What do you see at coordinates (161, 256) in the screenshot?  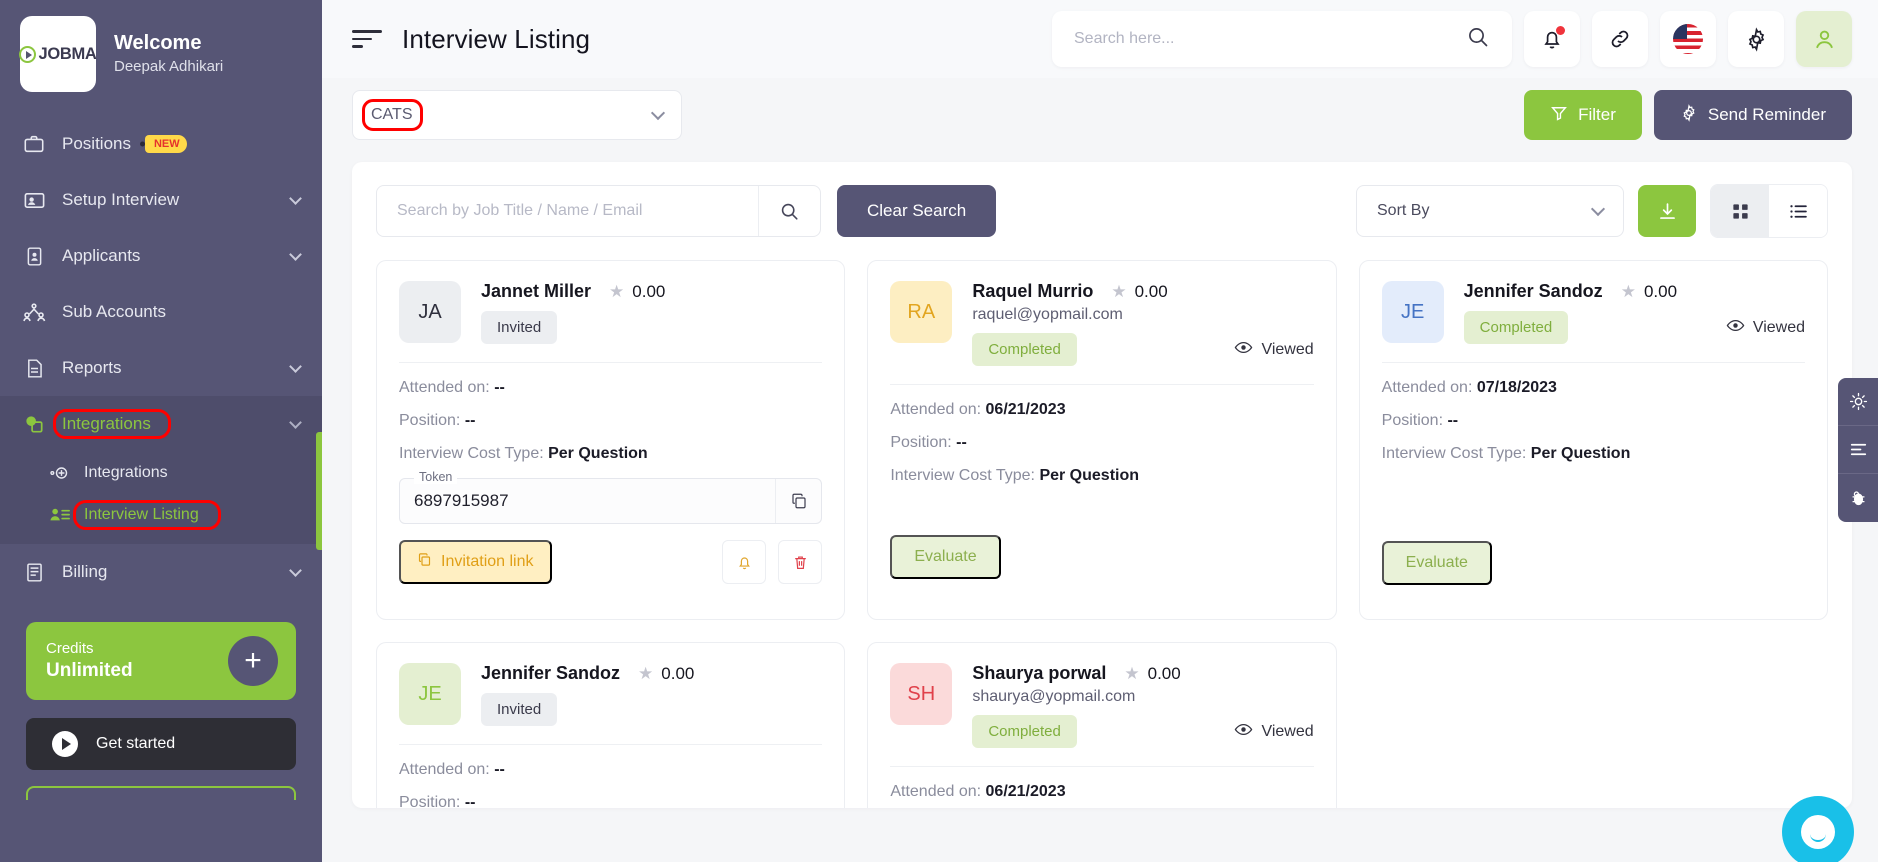 I see `sidebar-item-applicants: Applicants` at bounding box center [161, 256].